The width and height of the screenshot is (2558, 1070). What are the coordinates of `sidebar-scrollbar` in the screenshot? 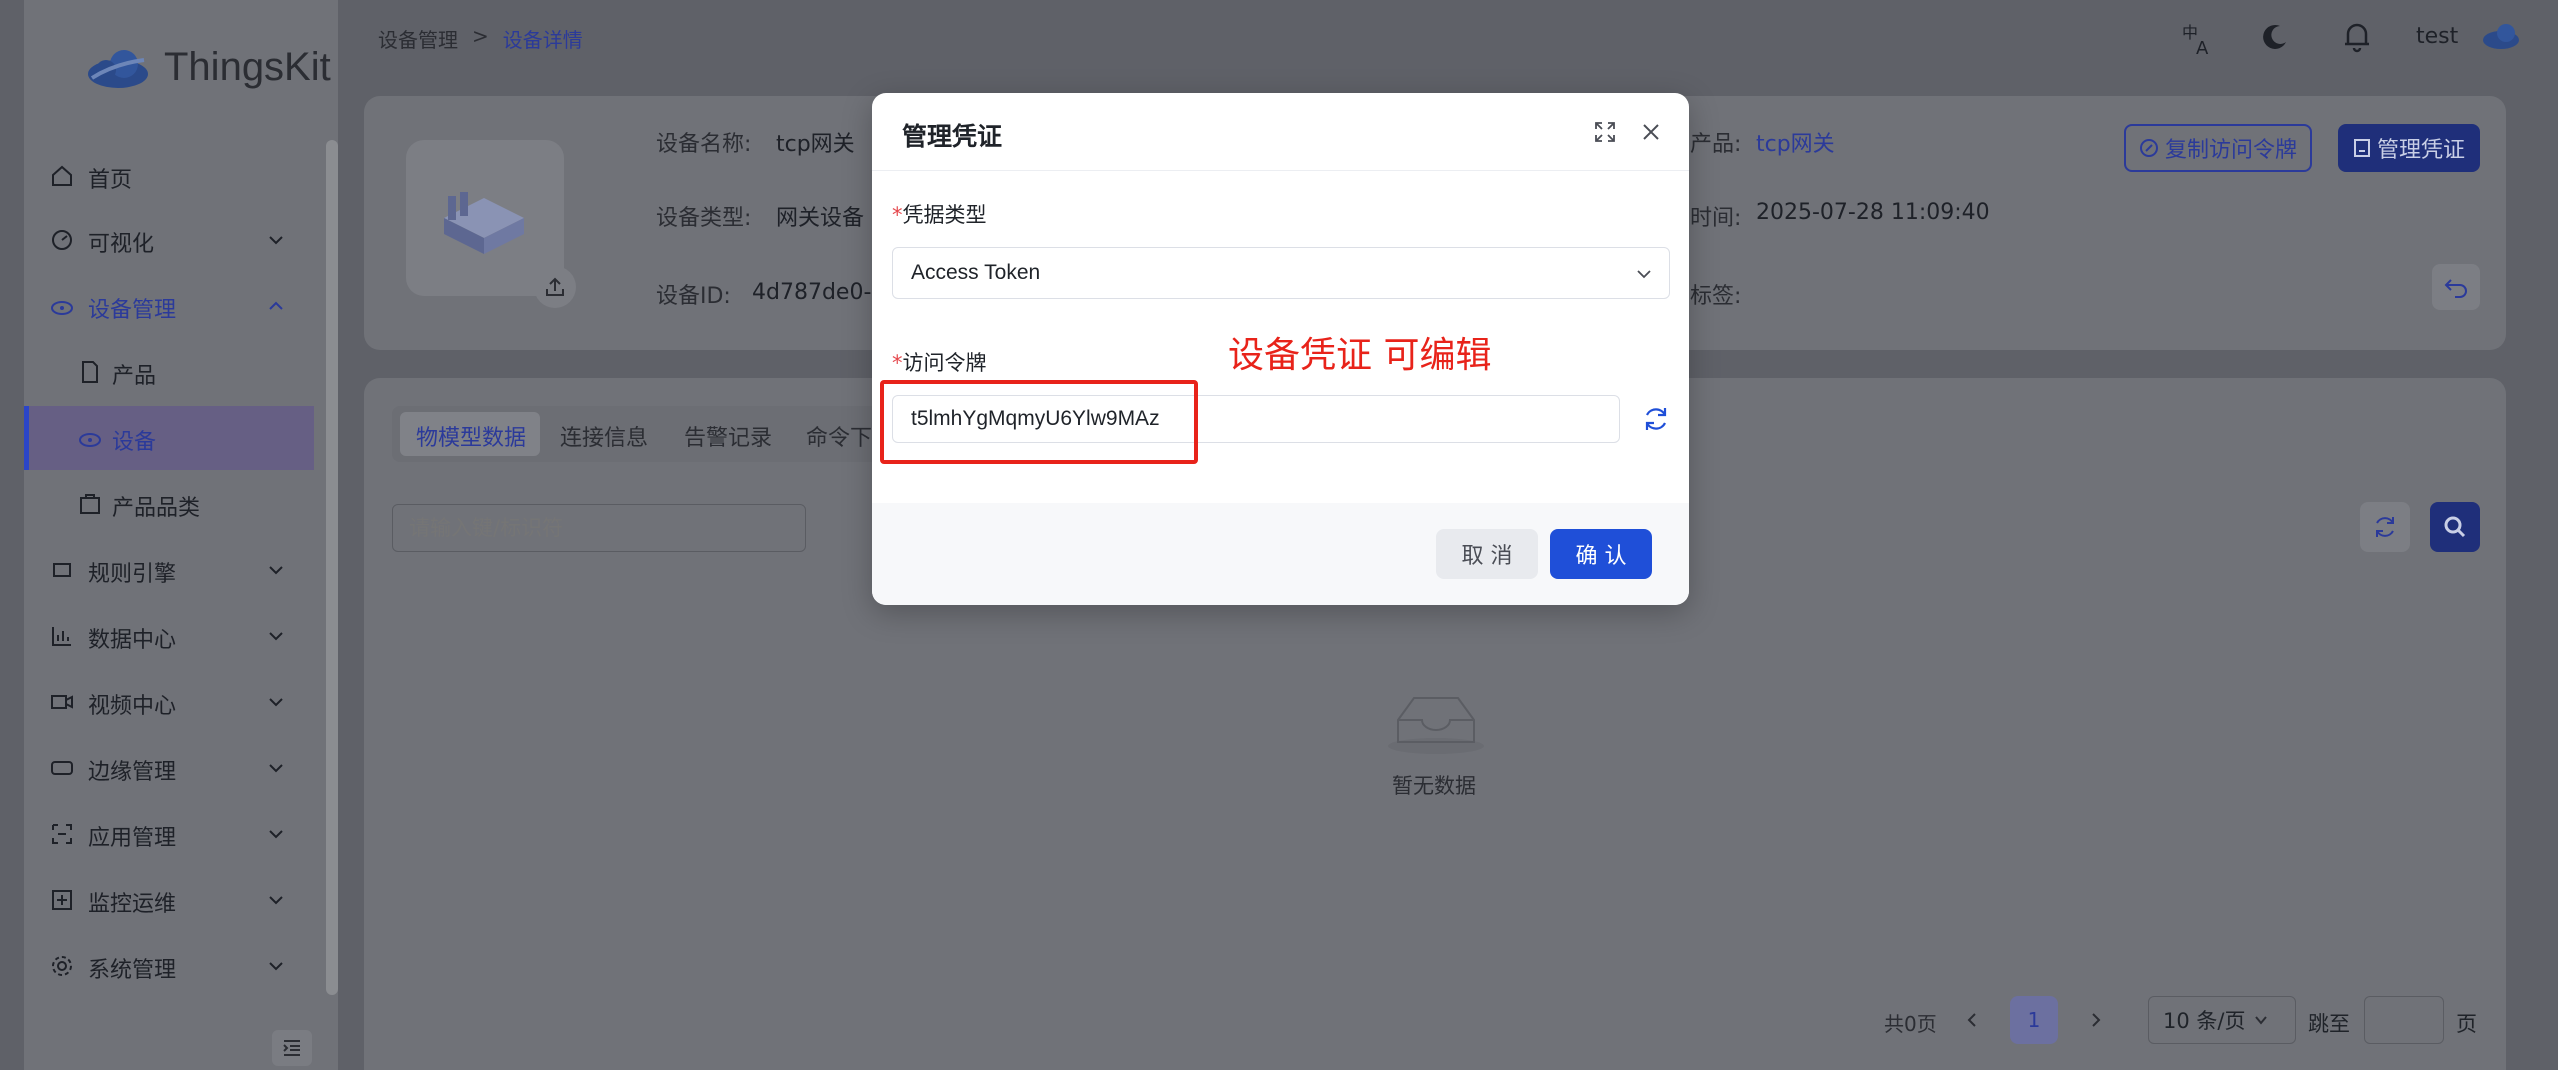 It's located at (332, 567).